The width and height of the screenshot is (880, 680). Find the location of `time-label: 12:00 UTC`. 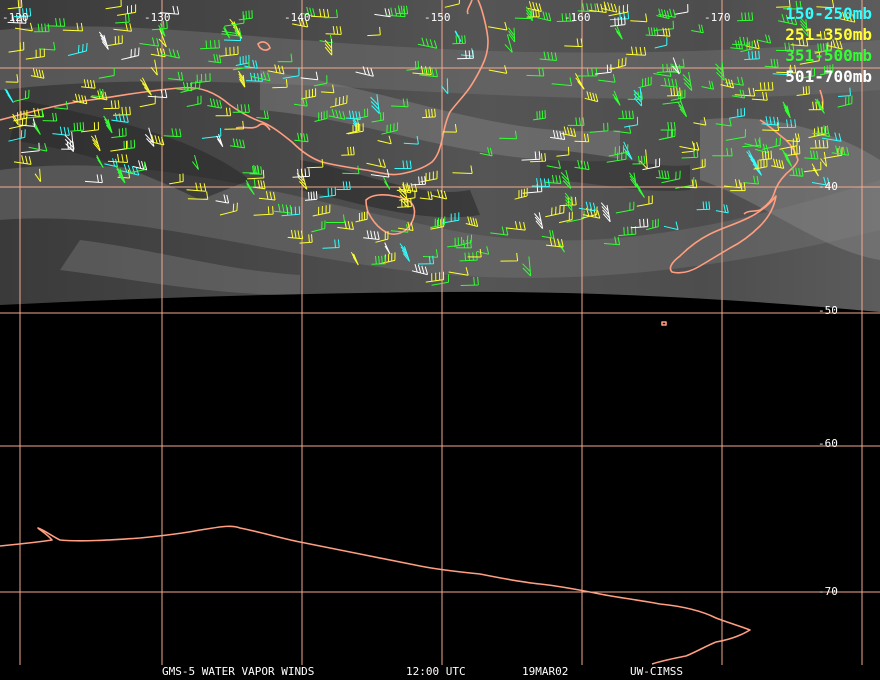

time-label: 12:00 UTC is located at coordinates (436, 671).